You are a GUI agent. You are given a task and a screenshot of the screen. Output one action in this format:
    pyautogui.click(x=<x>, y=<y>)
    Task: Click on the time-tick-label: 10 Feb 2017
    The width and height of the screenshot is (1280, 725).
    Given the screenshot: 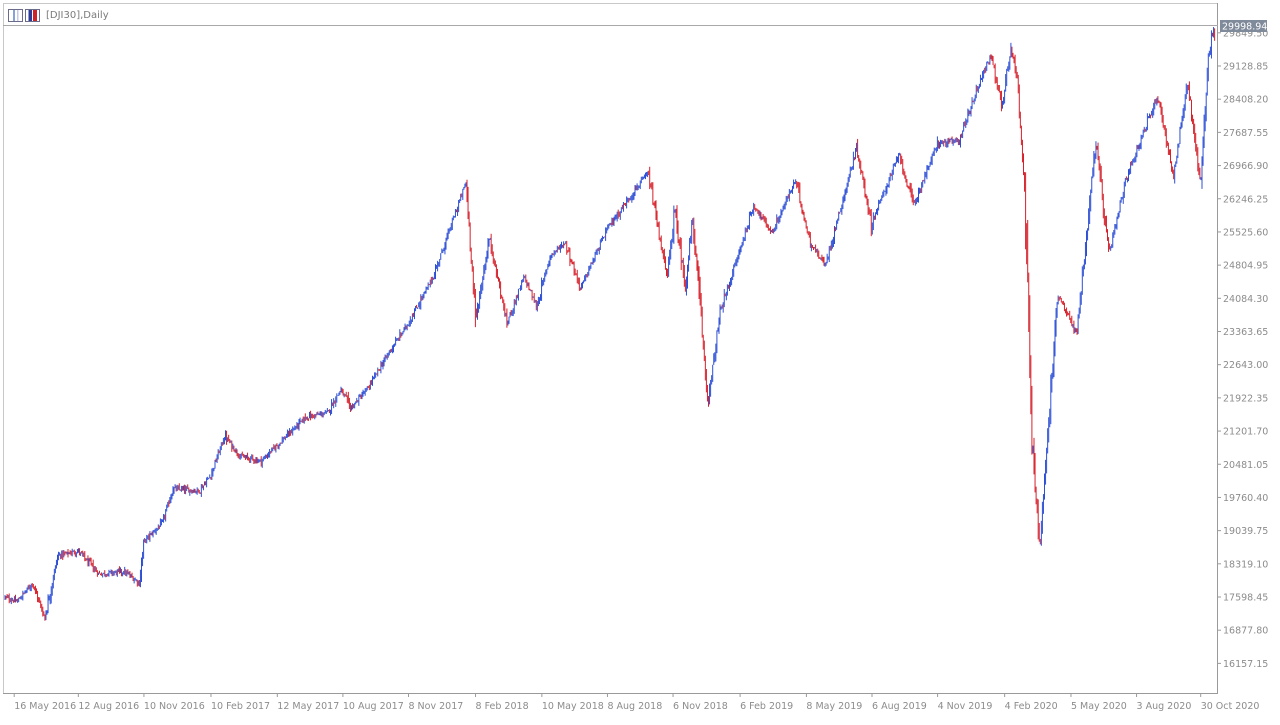 What is the action you would take?
    pyautogui.click(x=240, y=706)
    